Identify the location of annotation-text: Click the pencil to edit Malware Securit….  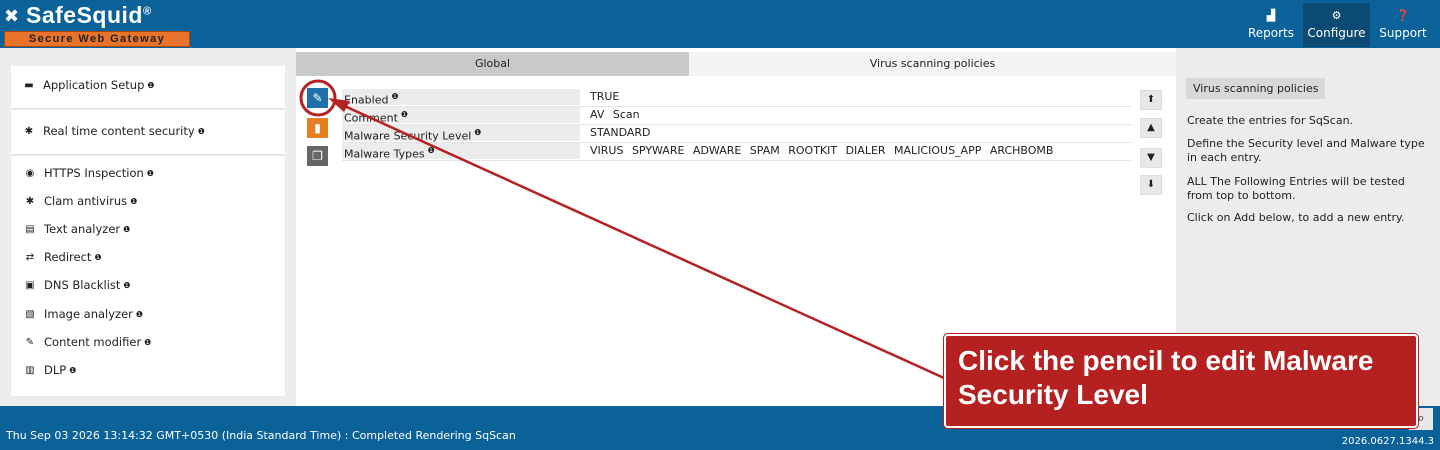
(1166, 377).